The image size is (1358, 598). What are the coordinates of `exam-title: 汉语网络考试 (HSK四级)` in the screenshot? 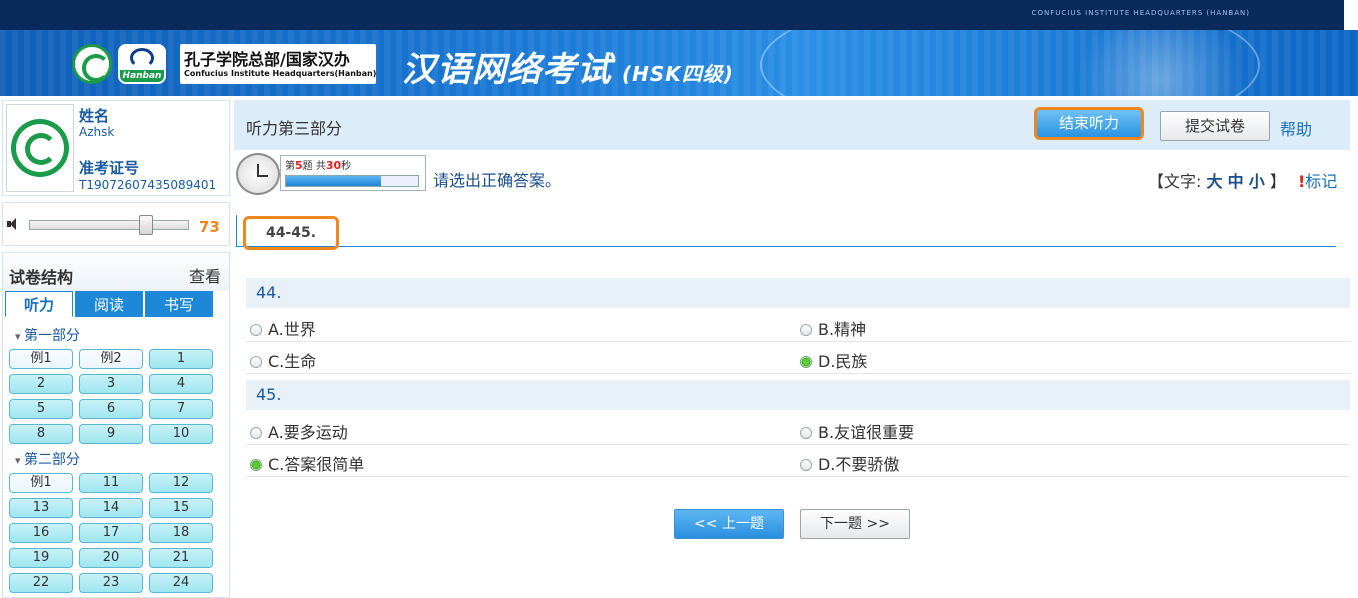 It's located at (568, 70).